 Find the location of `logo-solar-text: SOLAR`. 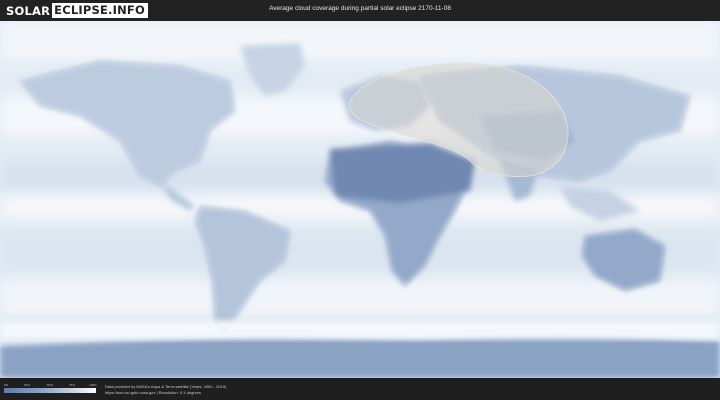

logo-solar-text: SOLAR is located at coordinates (28, 10).